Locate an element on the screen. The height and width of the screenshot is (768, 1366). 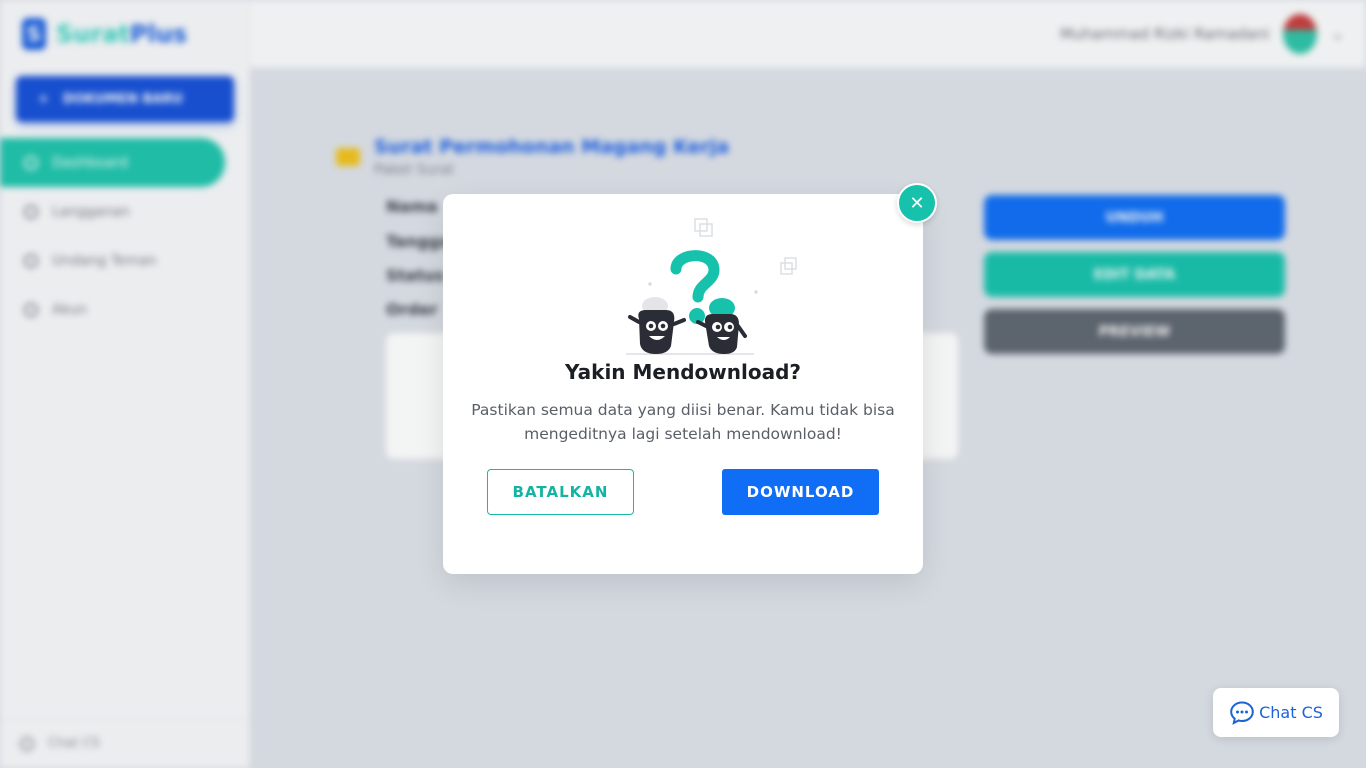
download-button: DOWNLOAD is located at coordinates (800, 492).